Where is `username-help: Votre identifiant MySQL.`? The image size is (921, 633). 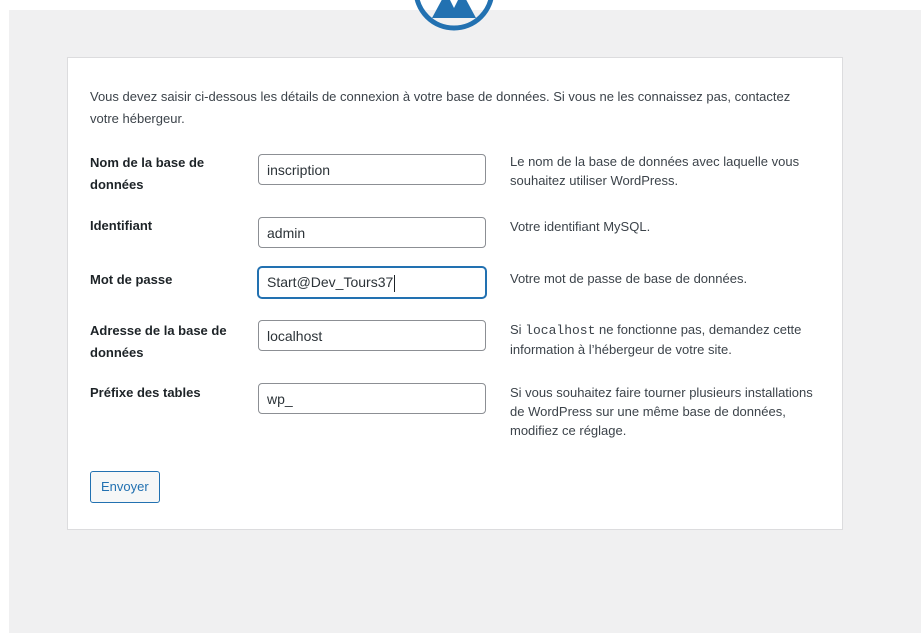
username-help: Votre identifiant MySQL. is located at coordinates (580, 226).